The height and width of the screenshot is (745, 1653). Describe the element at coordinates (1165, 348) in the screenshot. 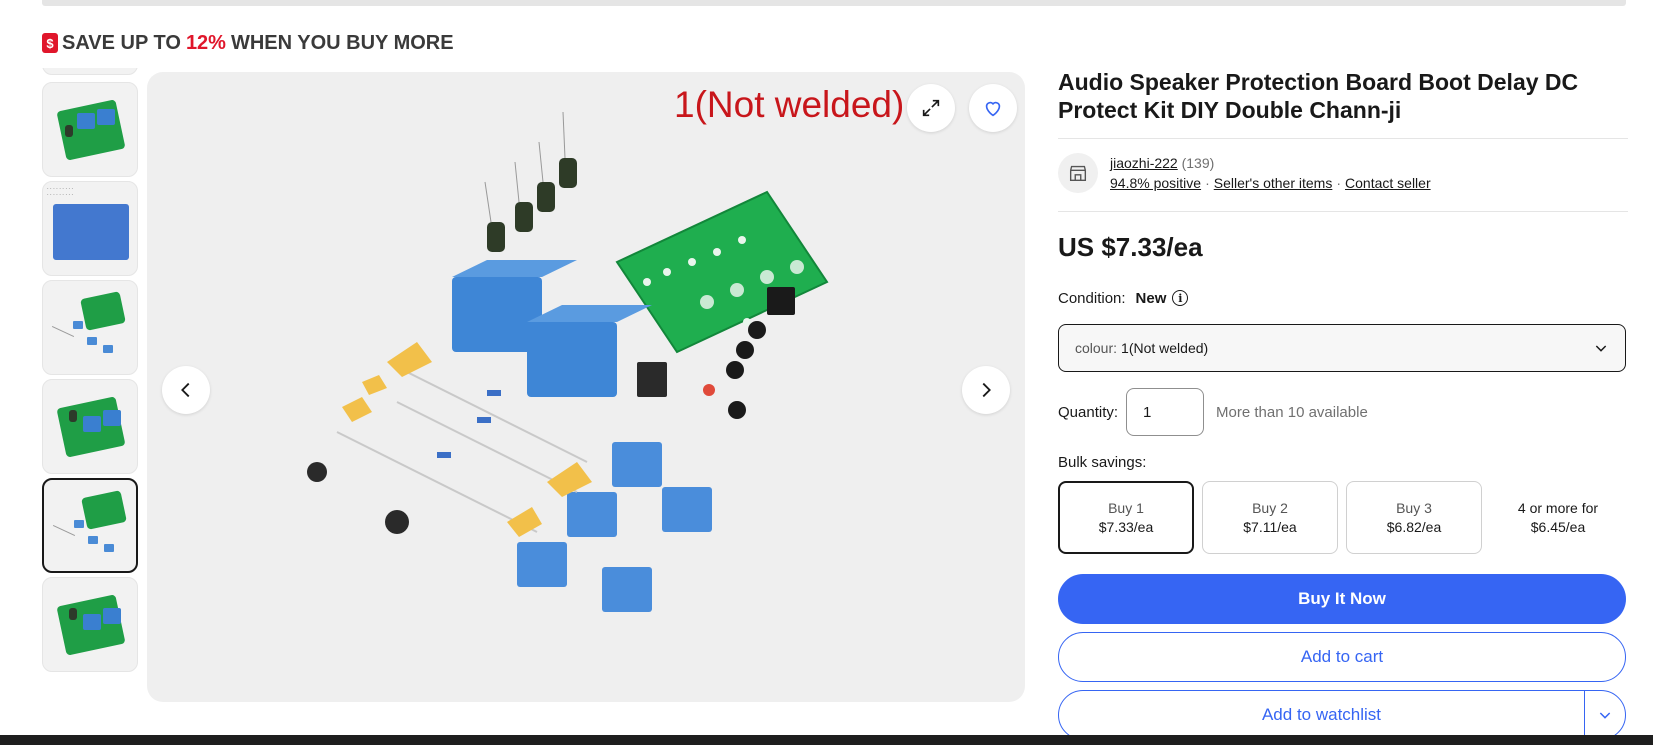

I see `variation-value: 1(Not welded)` at that location.